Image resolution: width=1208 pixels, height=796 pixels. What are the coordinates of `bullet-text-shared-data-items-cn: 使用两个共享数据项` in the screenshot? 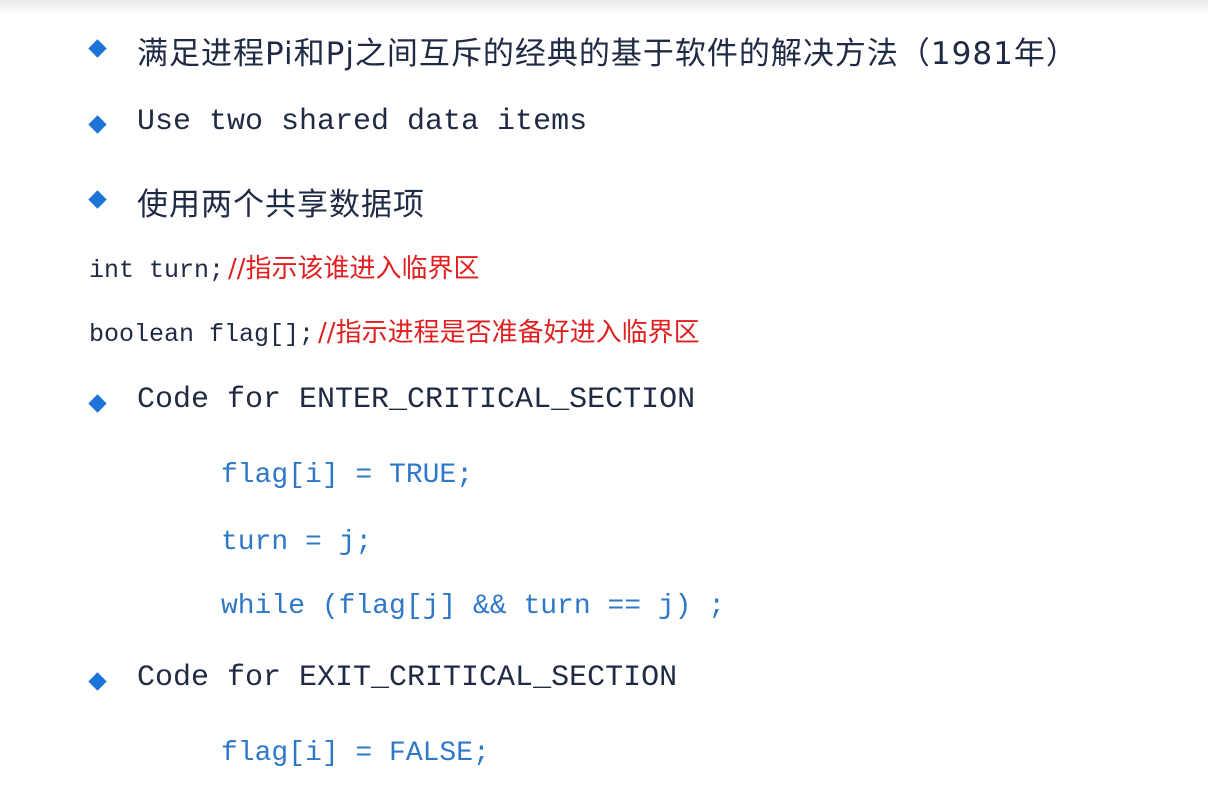 It's located at (281, 205).